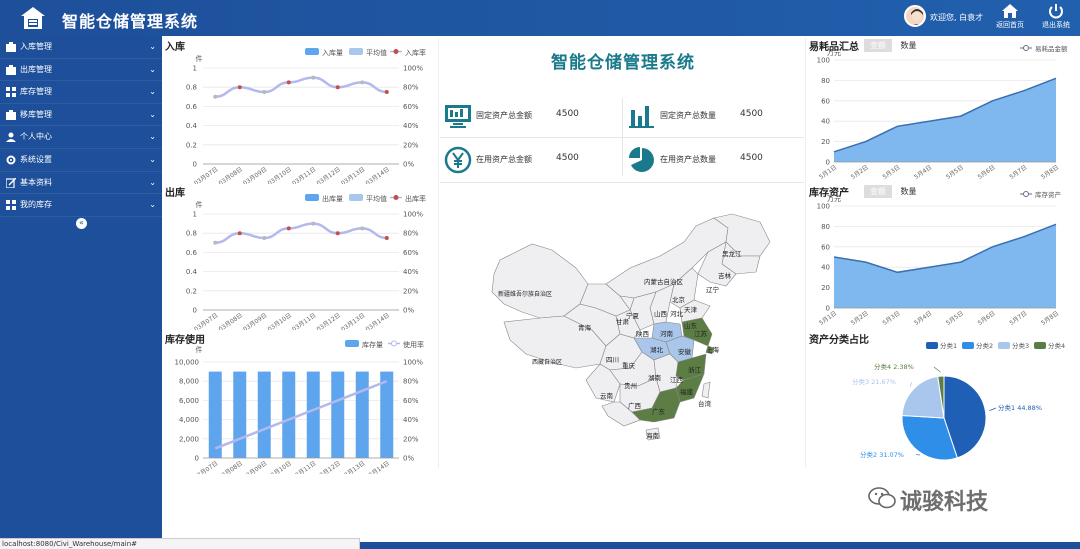  Describe the element at coordinates (36, 69) in the screenshot. I see `sidebar-item-label: 出库管理` at that location.